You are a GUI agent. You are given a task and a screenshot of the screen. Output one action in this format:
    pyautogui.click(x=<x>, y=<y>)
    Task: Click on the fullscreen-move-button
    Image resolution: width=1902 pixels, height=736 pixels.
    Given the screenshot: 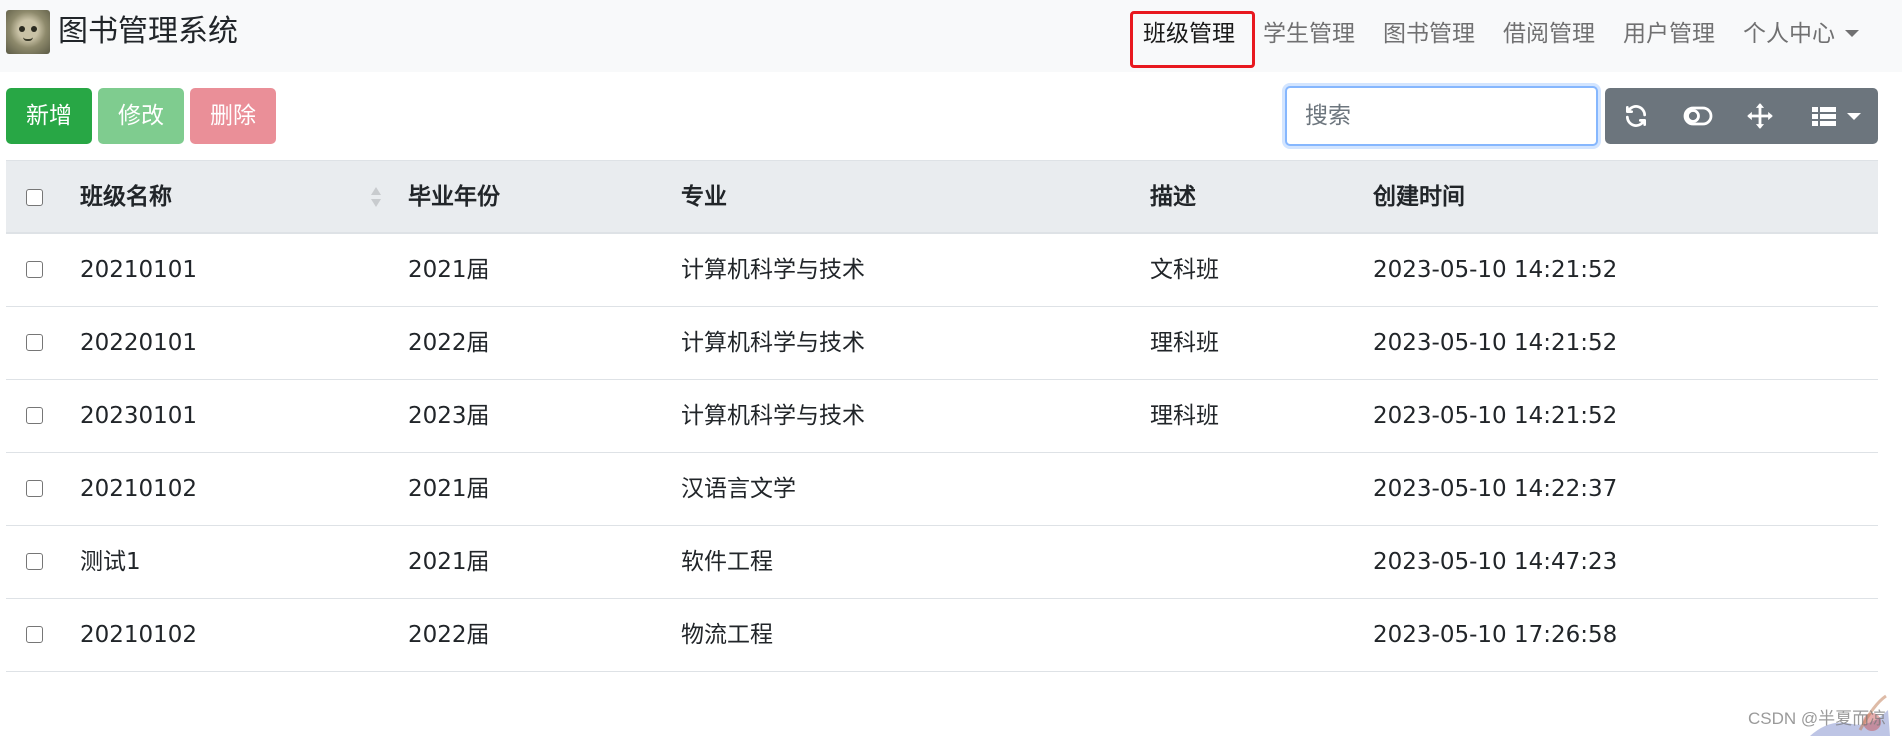 What is the action you would take?
    pyautogui.click(x=1760, y=116)
    